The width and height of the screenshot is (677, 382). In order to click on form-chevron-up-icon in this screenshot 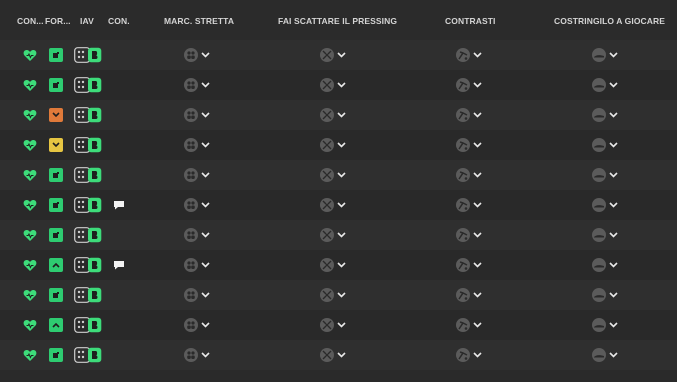, I will do `click(56, 265)`.